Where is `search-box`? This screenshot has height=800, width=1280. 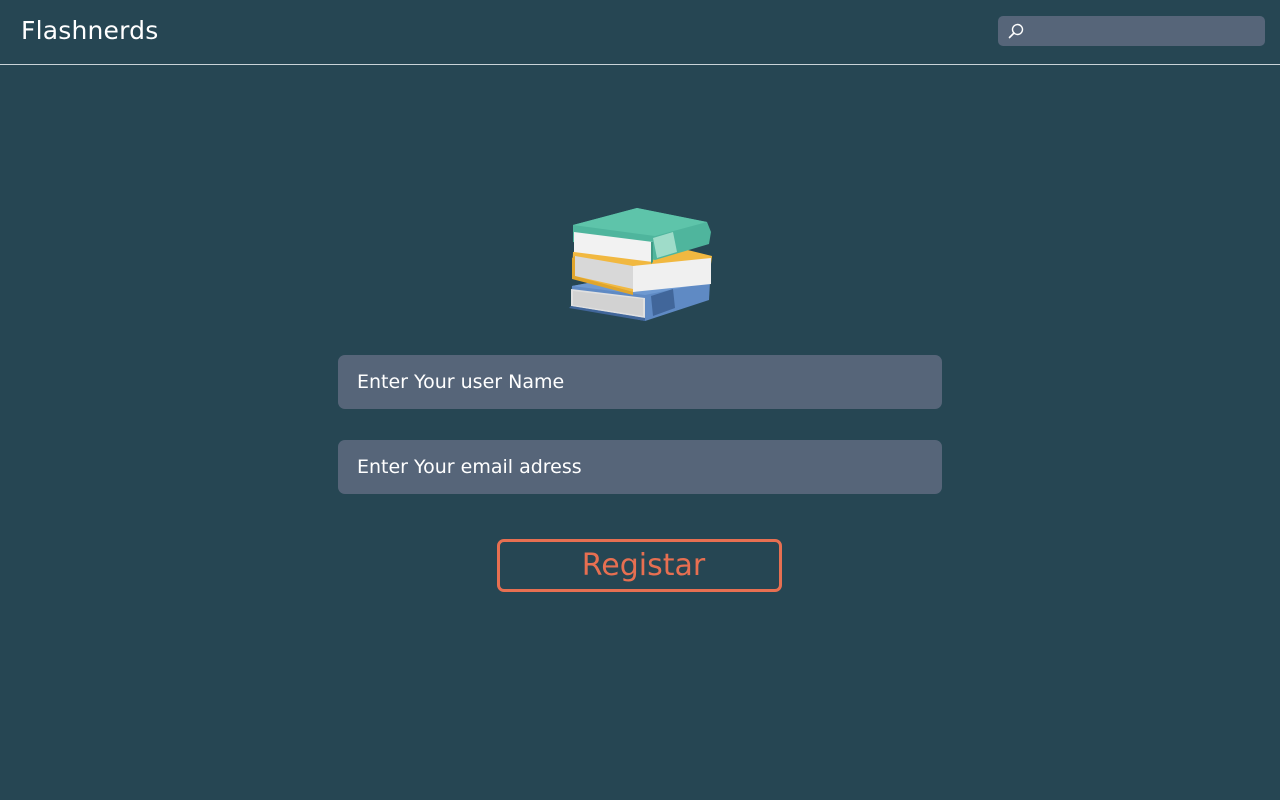
search-box is located at coordinates (1131, 31).